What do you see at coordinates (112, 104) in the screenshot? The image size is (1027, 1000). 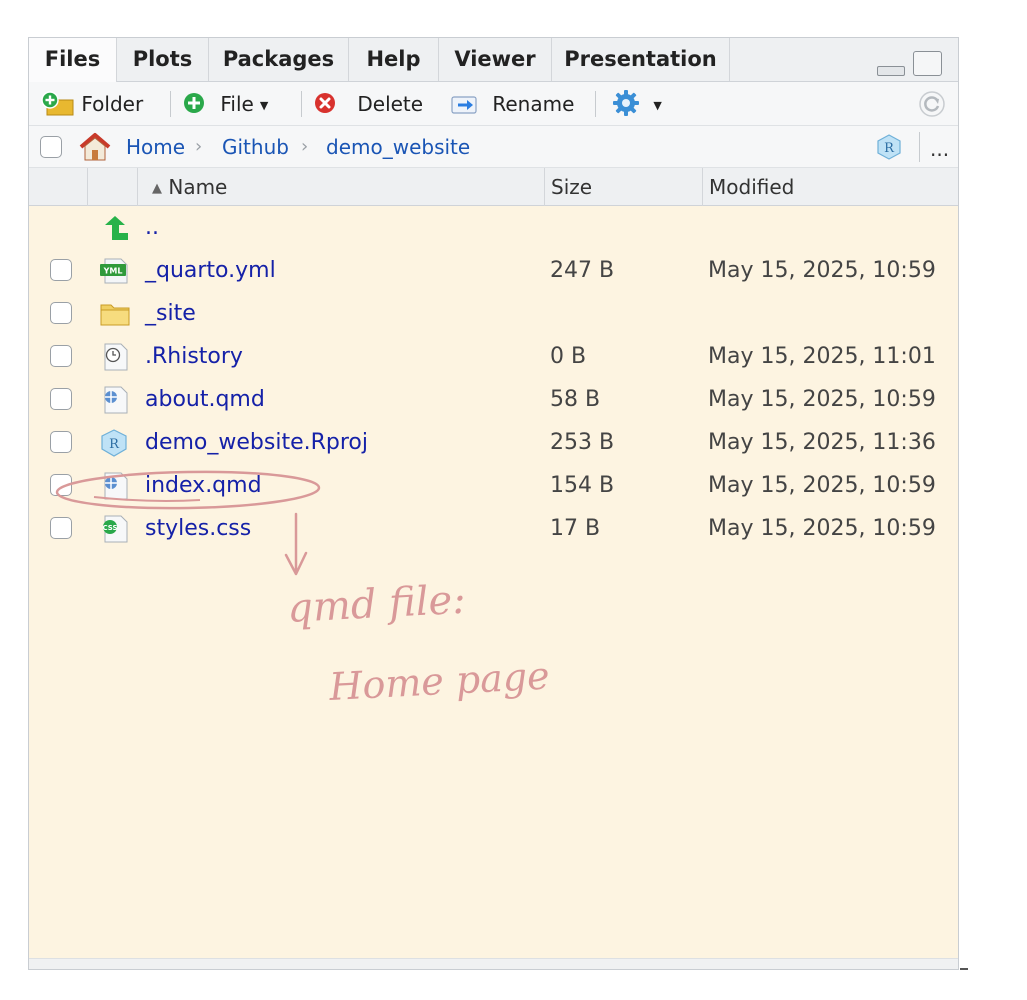 I see `new-folder-label: Folder` at bounding box center [112, 104].